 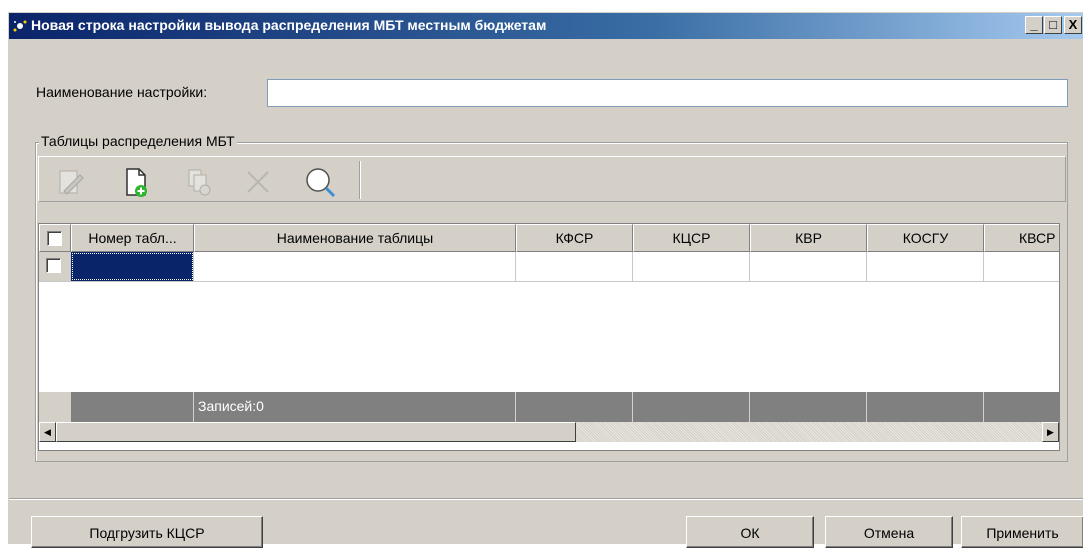 I want to click on row-cell-kosgu, so click(x=925, y=266).